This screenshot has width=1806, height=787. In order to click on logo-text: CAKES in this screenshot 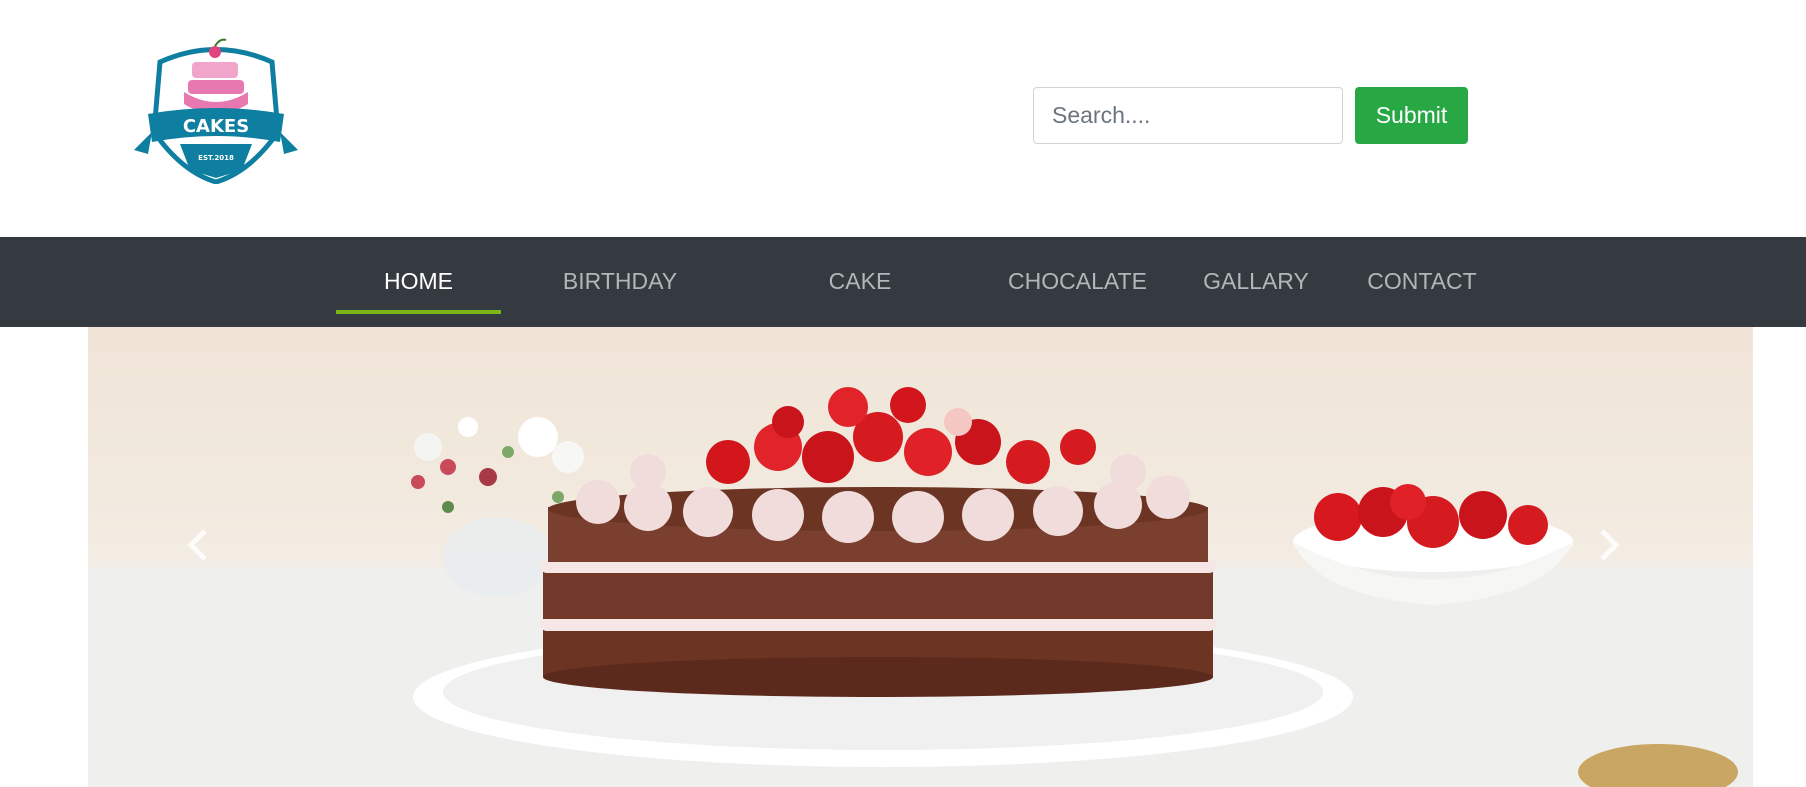, I will do `click(216, 126)`.